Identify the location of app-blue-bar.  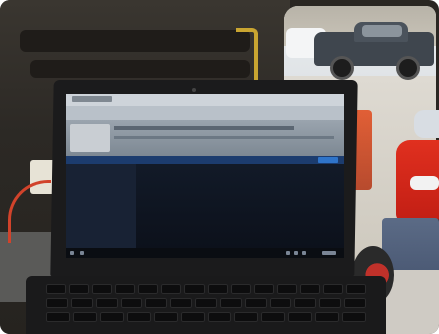
(205, 160).